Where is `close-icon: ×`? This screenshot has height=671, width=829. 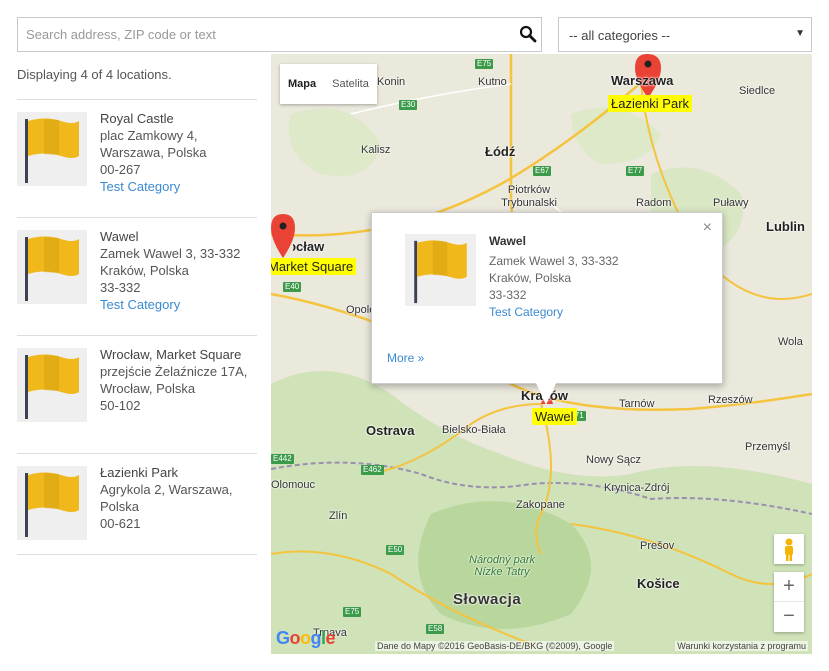
close-icon: × is located at coordinates (707, 228).